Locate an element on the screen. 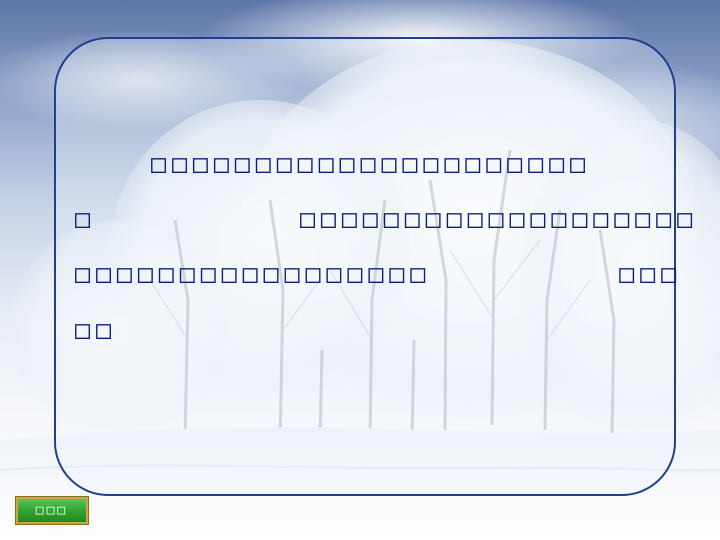 The height and width of the screenshot is (540, 720). text-line-2-rest: □□□□□□□□□□□□□□□□□□□ is located at coordinates (499, 218).